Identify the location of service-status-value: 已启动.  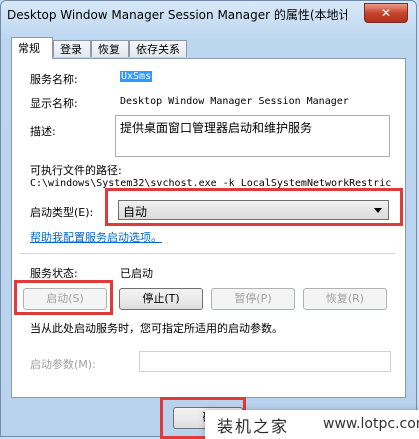
(136, 273).